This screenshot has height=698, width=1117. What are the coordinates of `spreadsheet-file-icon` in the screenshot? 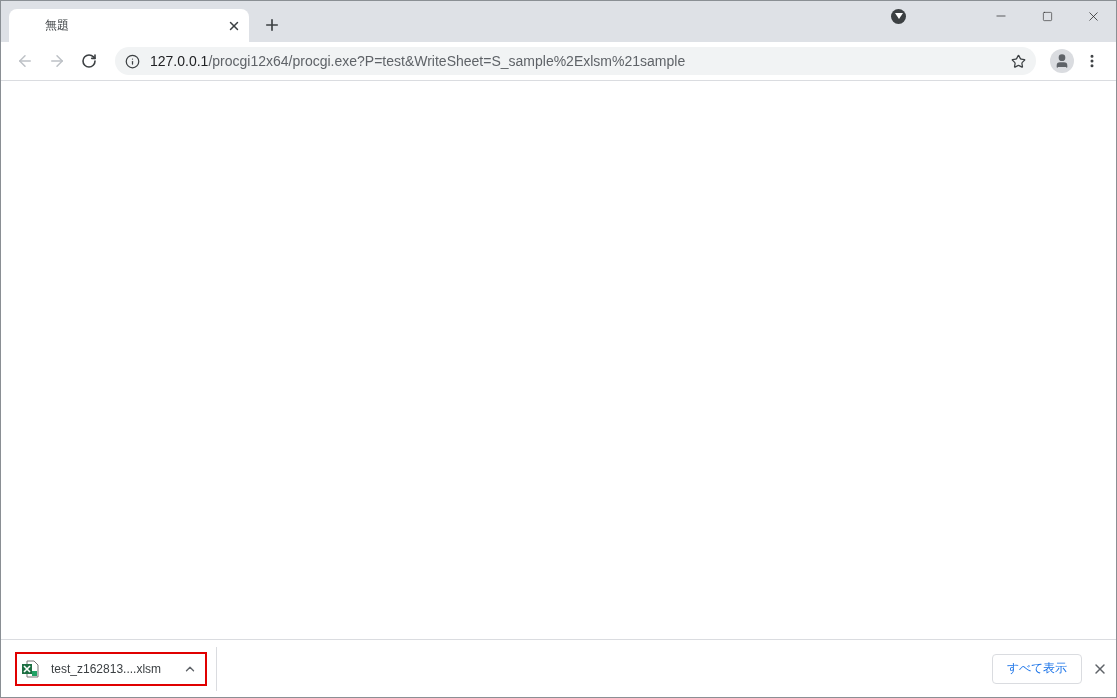 It's located at (30, 668).